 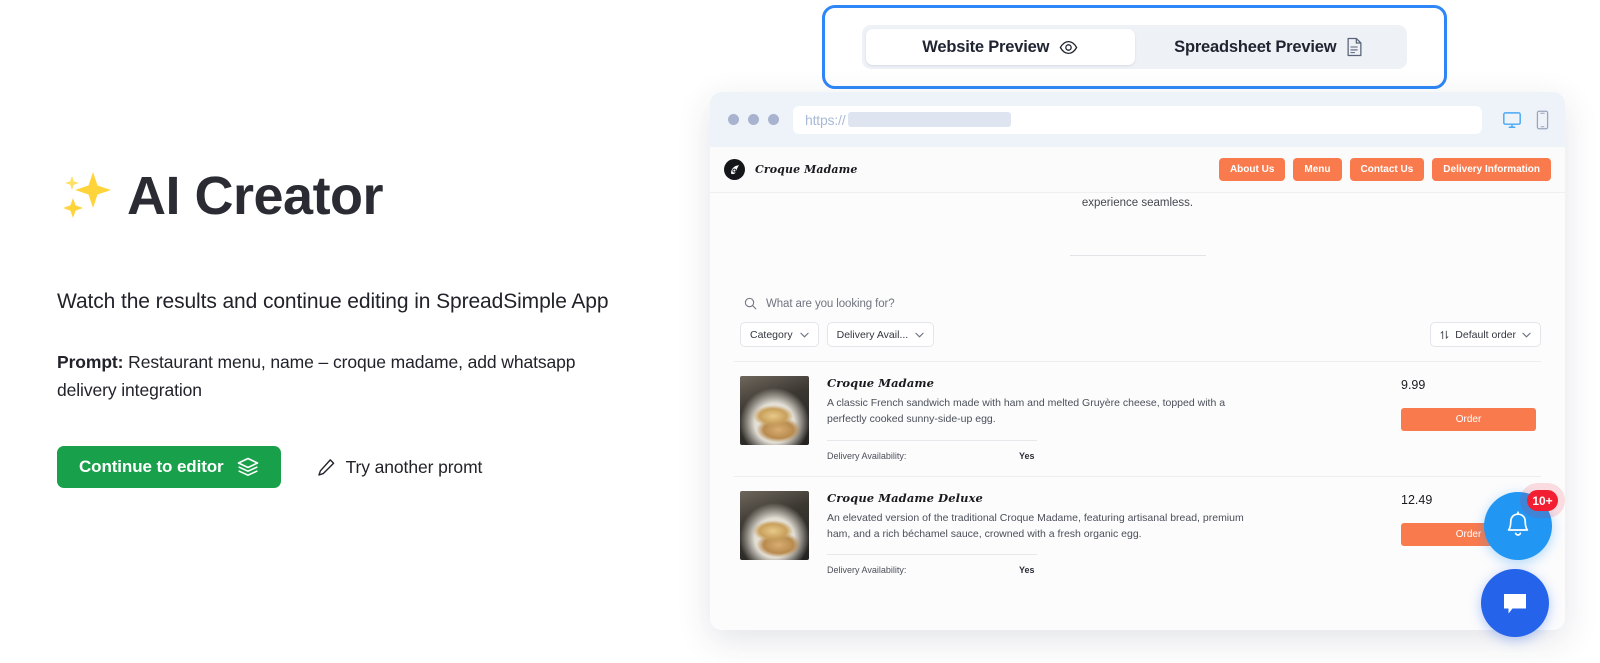 I want to click on prompt-label: Prompt:, so click(x=90, y=362).